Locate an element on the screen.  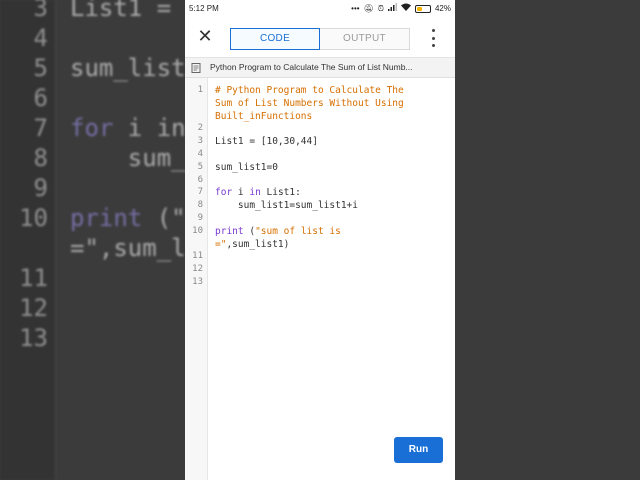
battery-icon is located at coordinates (422, 8).